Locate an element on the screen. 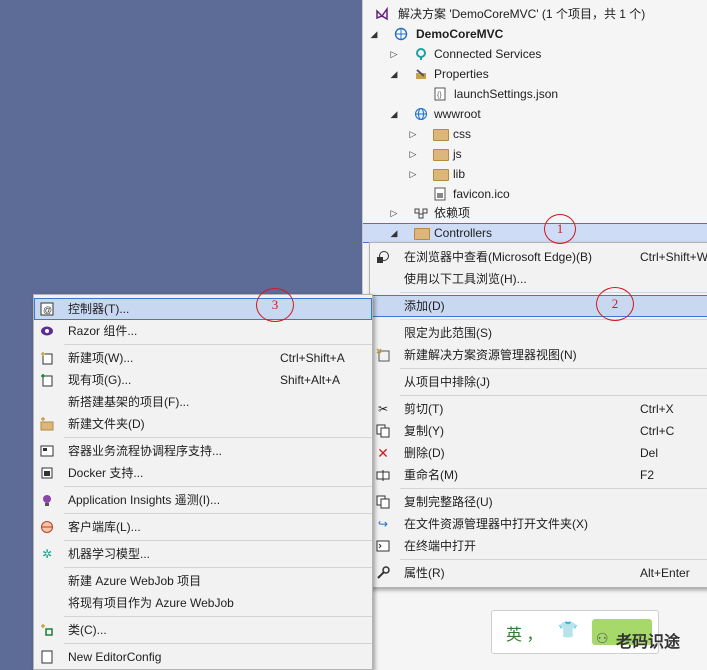 The width and height of the screenshot is (707, 670). menu-item-cut: ✂ 剪切(T) Ctrl+X is located at coordinates (538, 409).